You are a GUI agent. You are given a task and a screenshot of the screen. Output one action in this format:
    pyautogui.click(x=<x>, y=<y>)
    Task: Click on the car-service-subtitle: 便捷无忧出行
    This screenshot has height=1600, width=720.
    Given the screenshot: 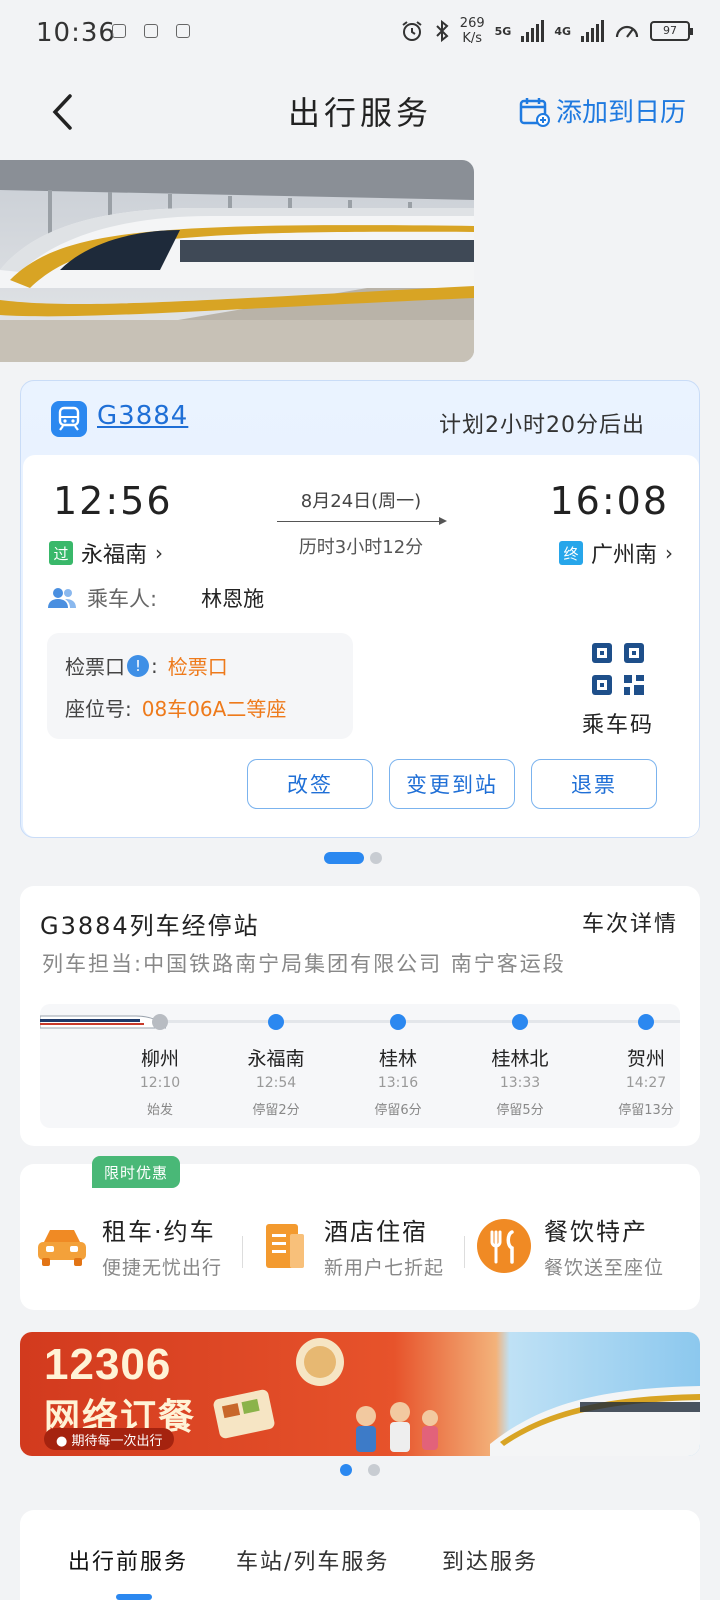 What is the action you would take?
    pyautogui.click(x=162, y=1268)
    